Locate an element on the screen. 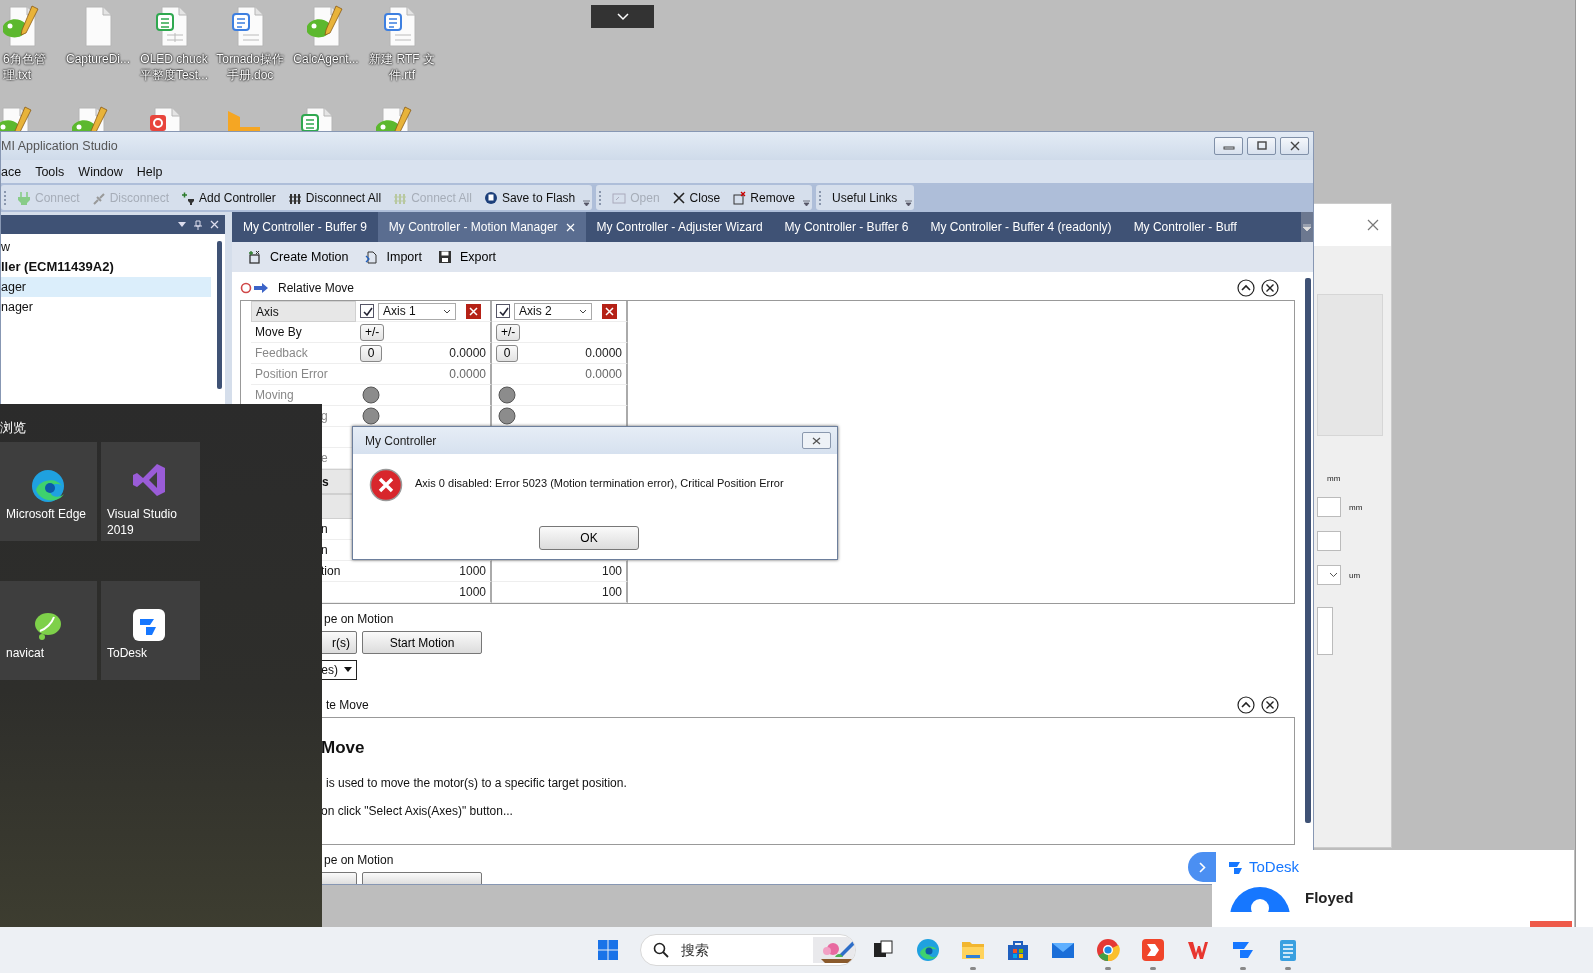 The height and width of the screenshot is (973, 1593). collapse-icon is located at coordinates (1246, 287).